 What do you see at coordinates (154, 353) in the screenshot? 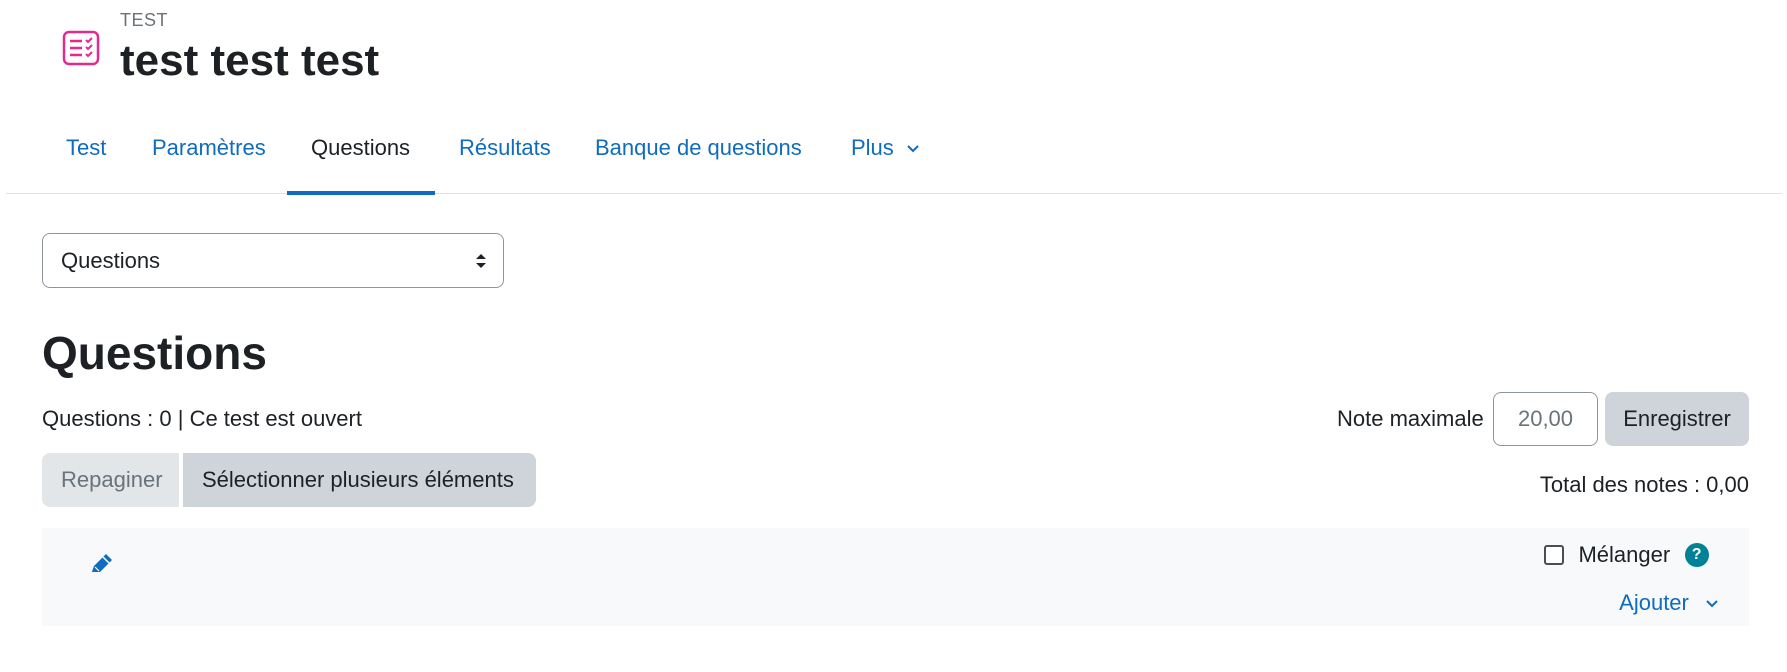
I see `section-heading: Questions` at bounding box center [154, 353].